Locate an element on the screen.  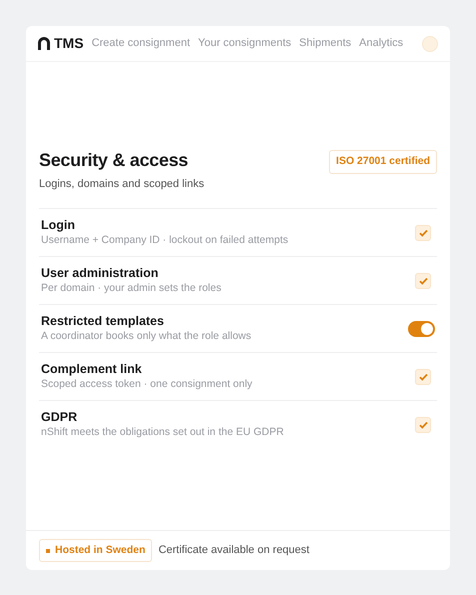
setting-description: Per domain · your admin sets the roles is located at coordinates (131, 289).